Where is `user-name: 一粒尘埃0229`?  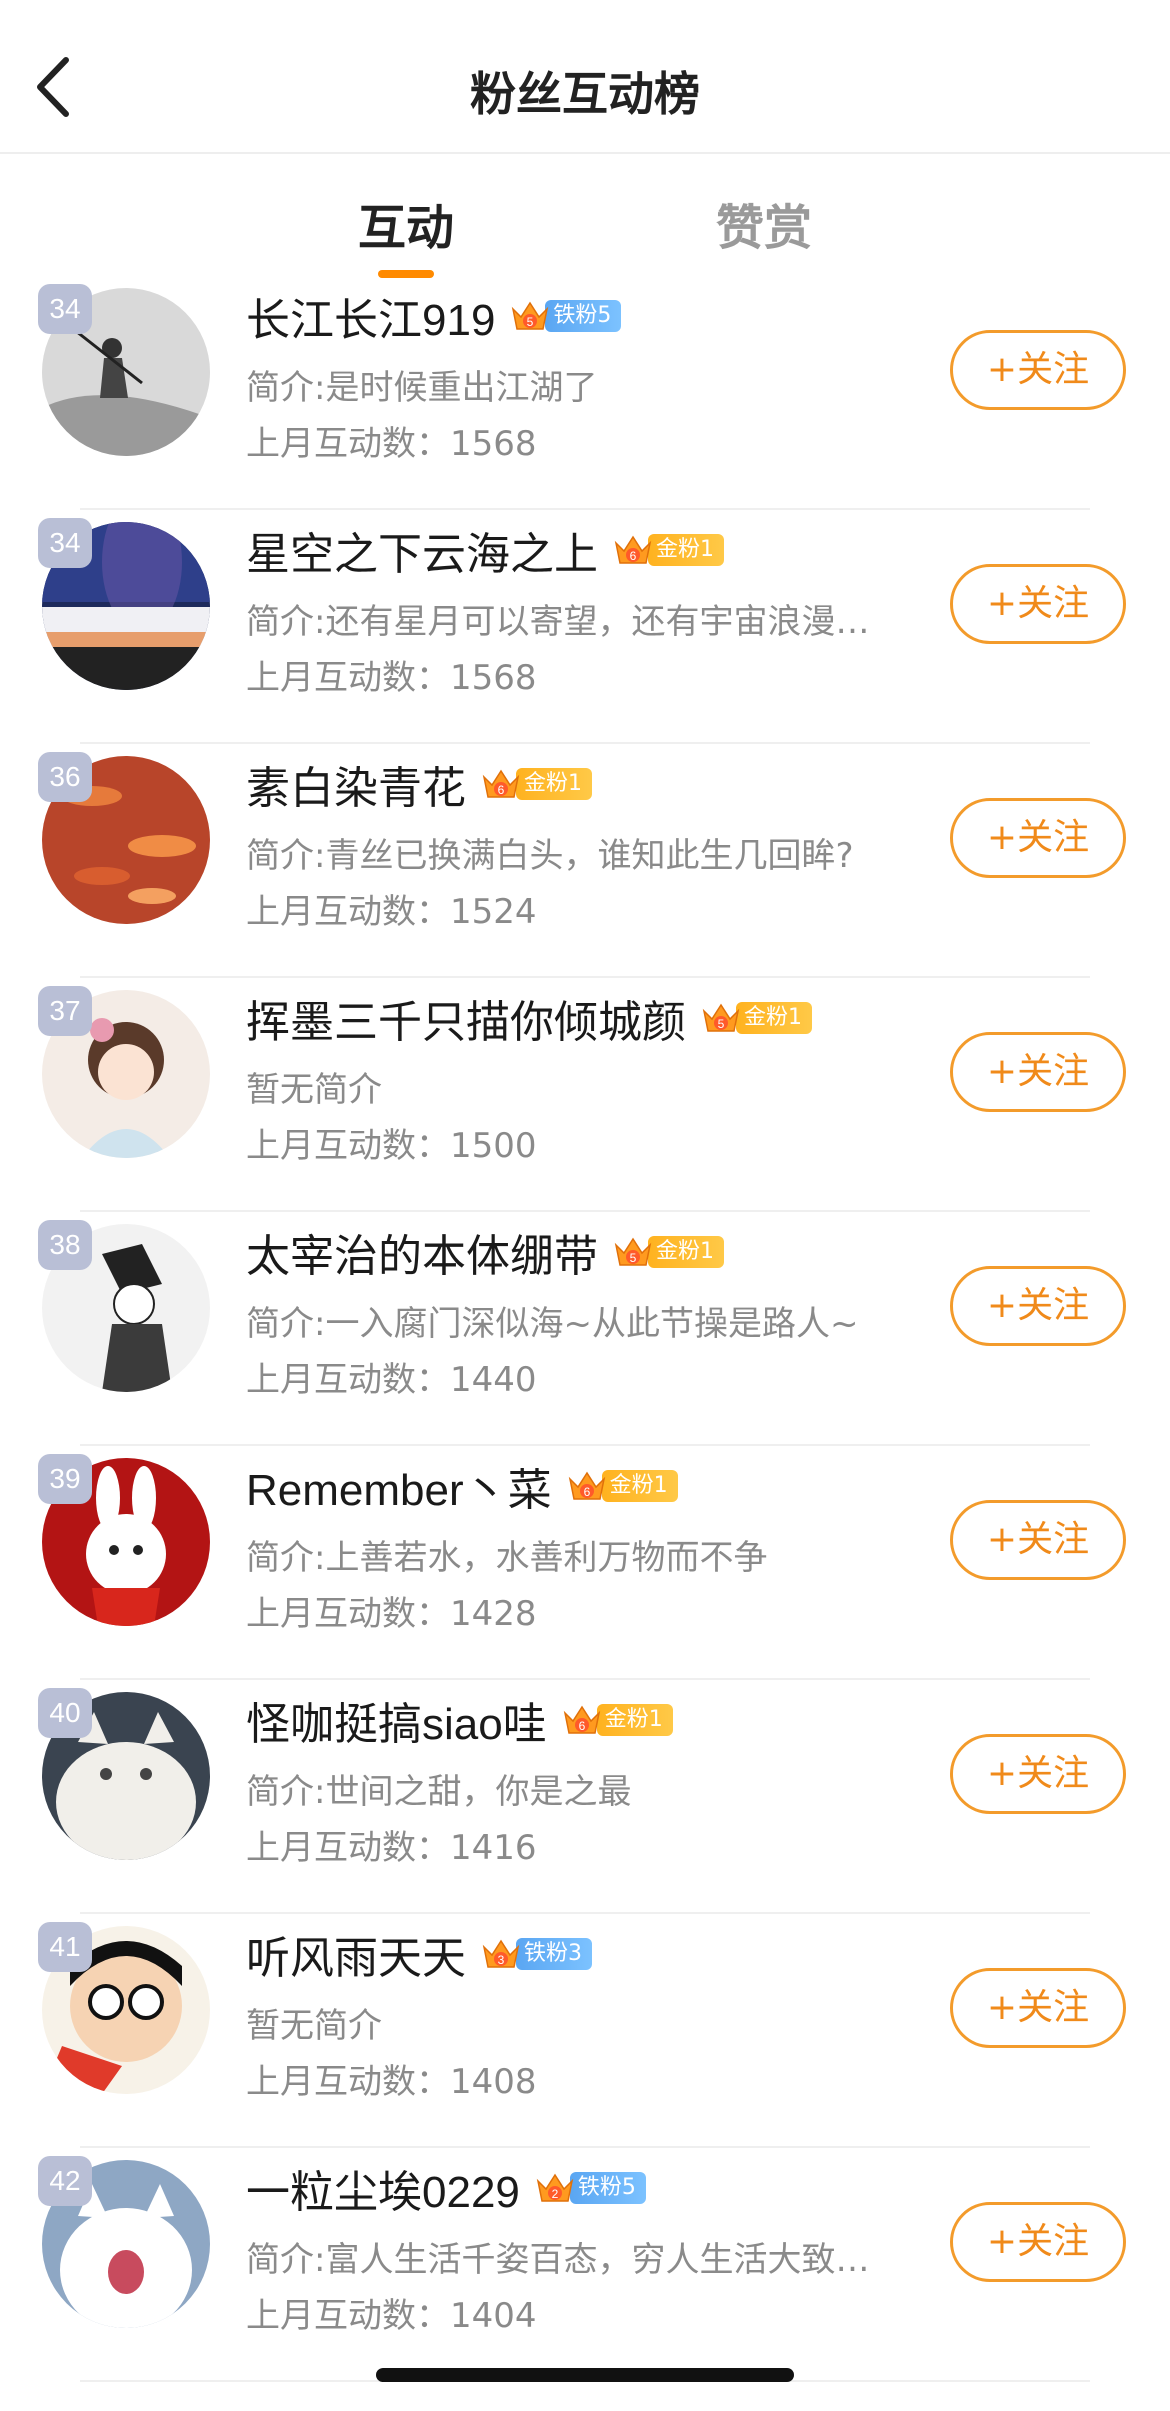
user-name: 一粒尘埃0229 is located at coordinates (383, 2188).